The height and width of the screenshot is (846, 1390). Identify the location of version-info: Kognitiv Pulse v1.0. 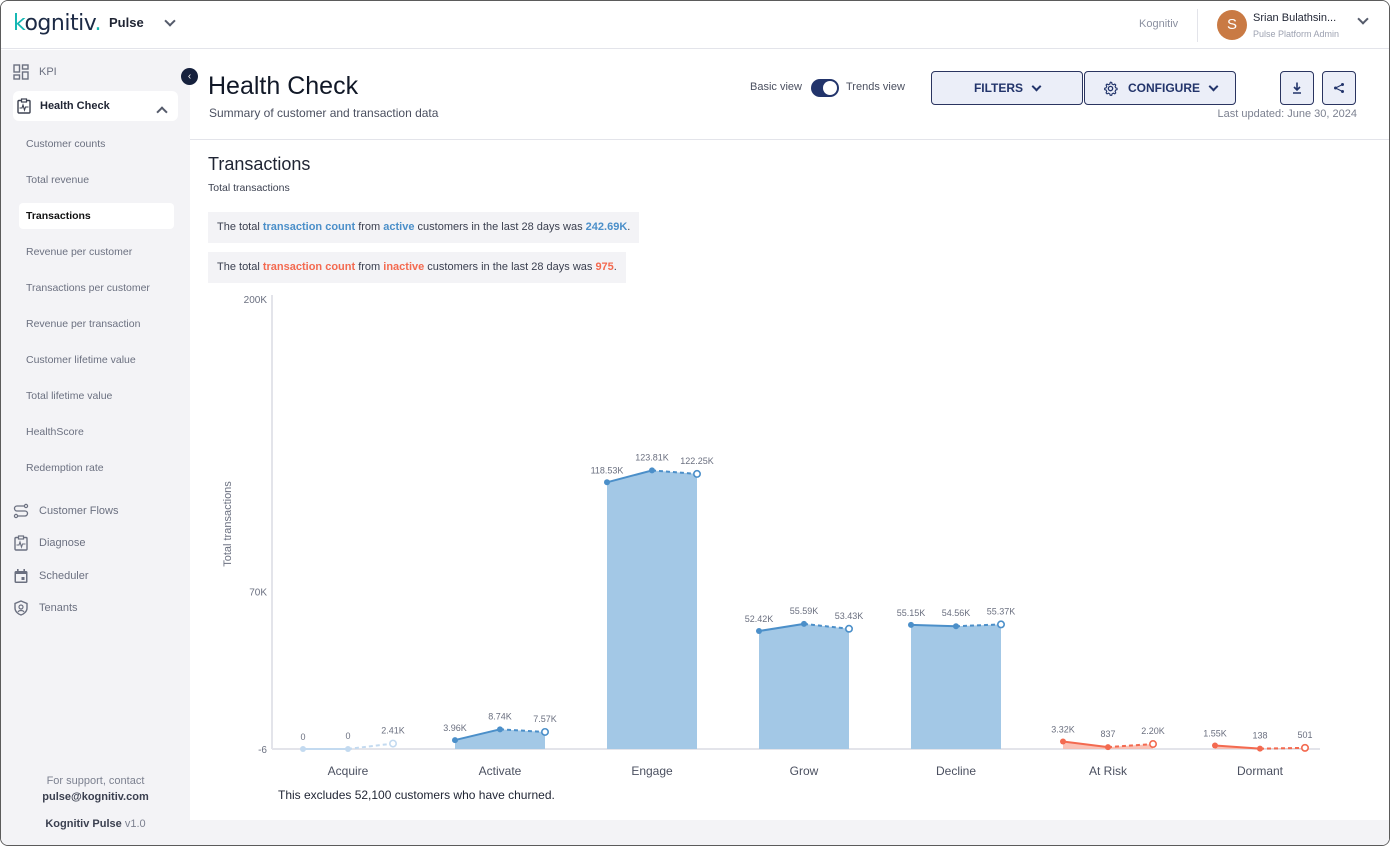
(95, 824).